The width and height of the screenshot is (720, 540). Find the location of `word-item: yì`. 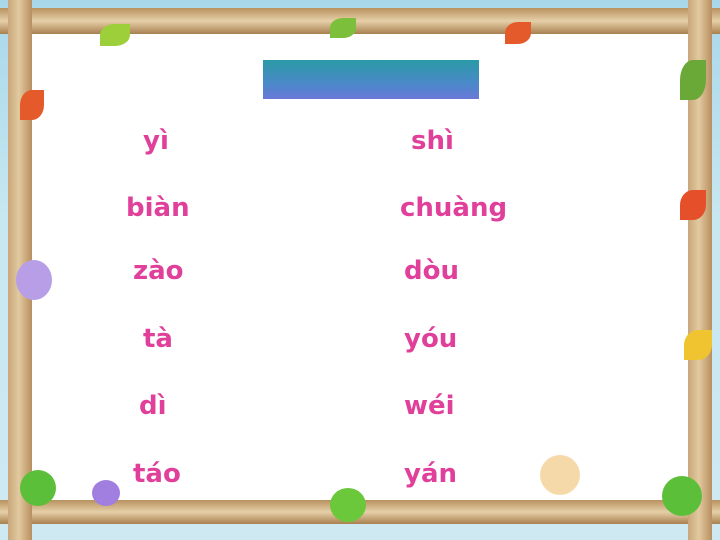

word-item: yì is located at coordinates (156, 141).